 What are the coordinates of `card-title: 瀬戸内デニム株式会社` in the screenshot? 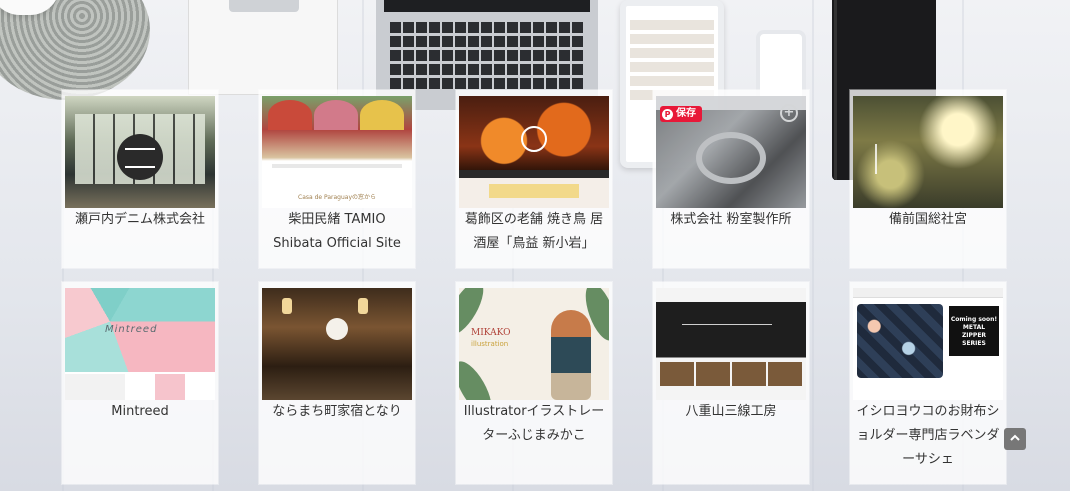 It's located at (140, 220).